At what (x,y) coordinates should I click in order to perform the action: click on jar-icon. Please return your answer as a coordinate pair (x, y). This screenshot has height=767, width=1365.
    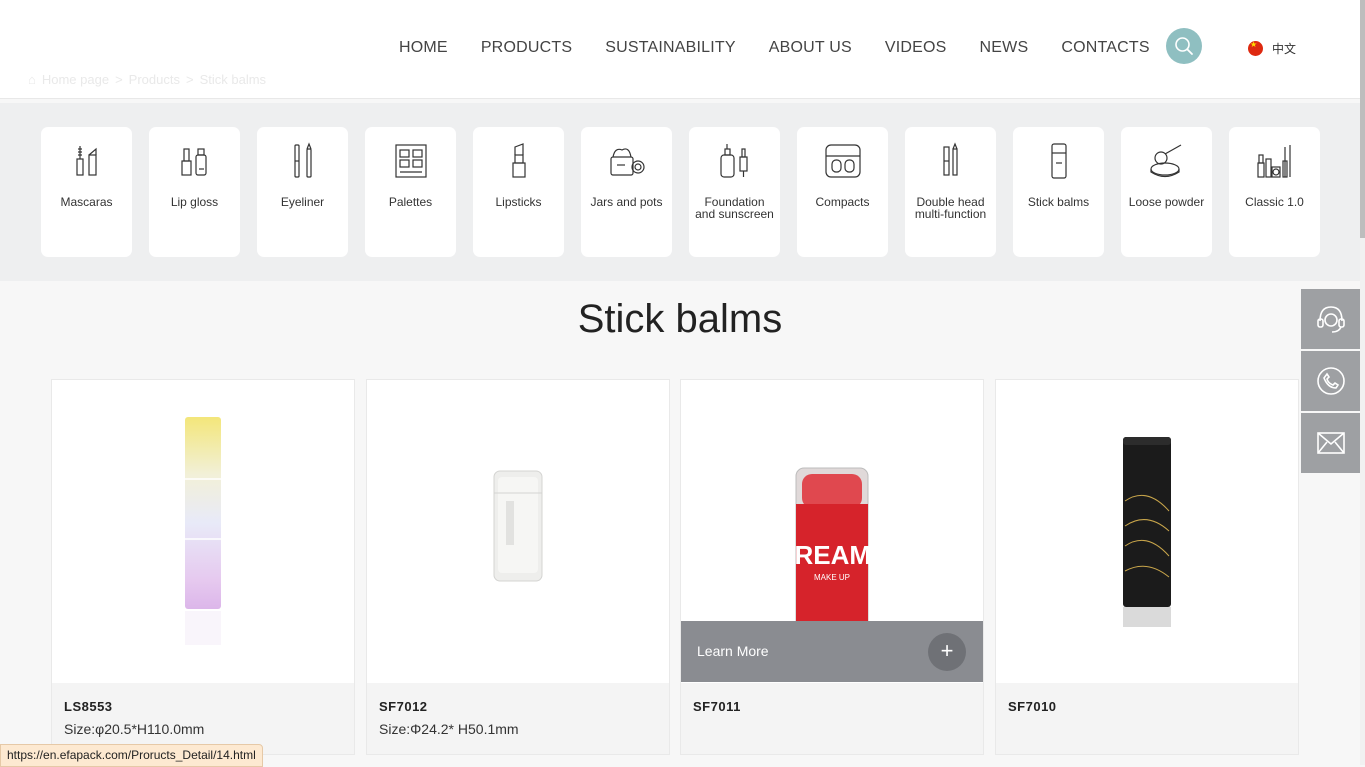
    Looking at the image, I should click on (627, 162).